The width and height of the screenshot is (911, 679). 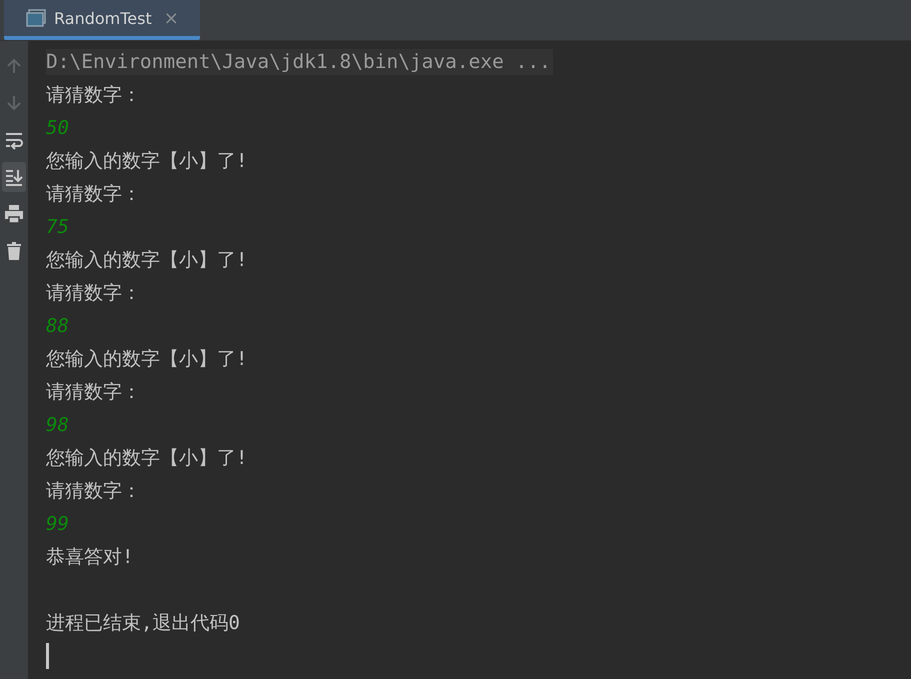 I want to click on toolbar-button, so click(x=14, y=177).